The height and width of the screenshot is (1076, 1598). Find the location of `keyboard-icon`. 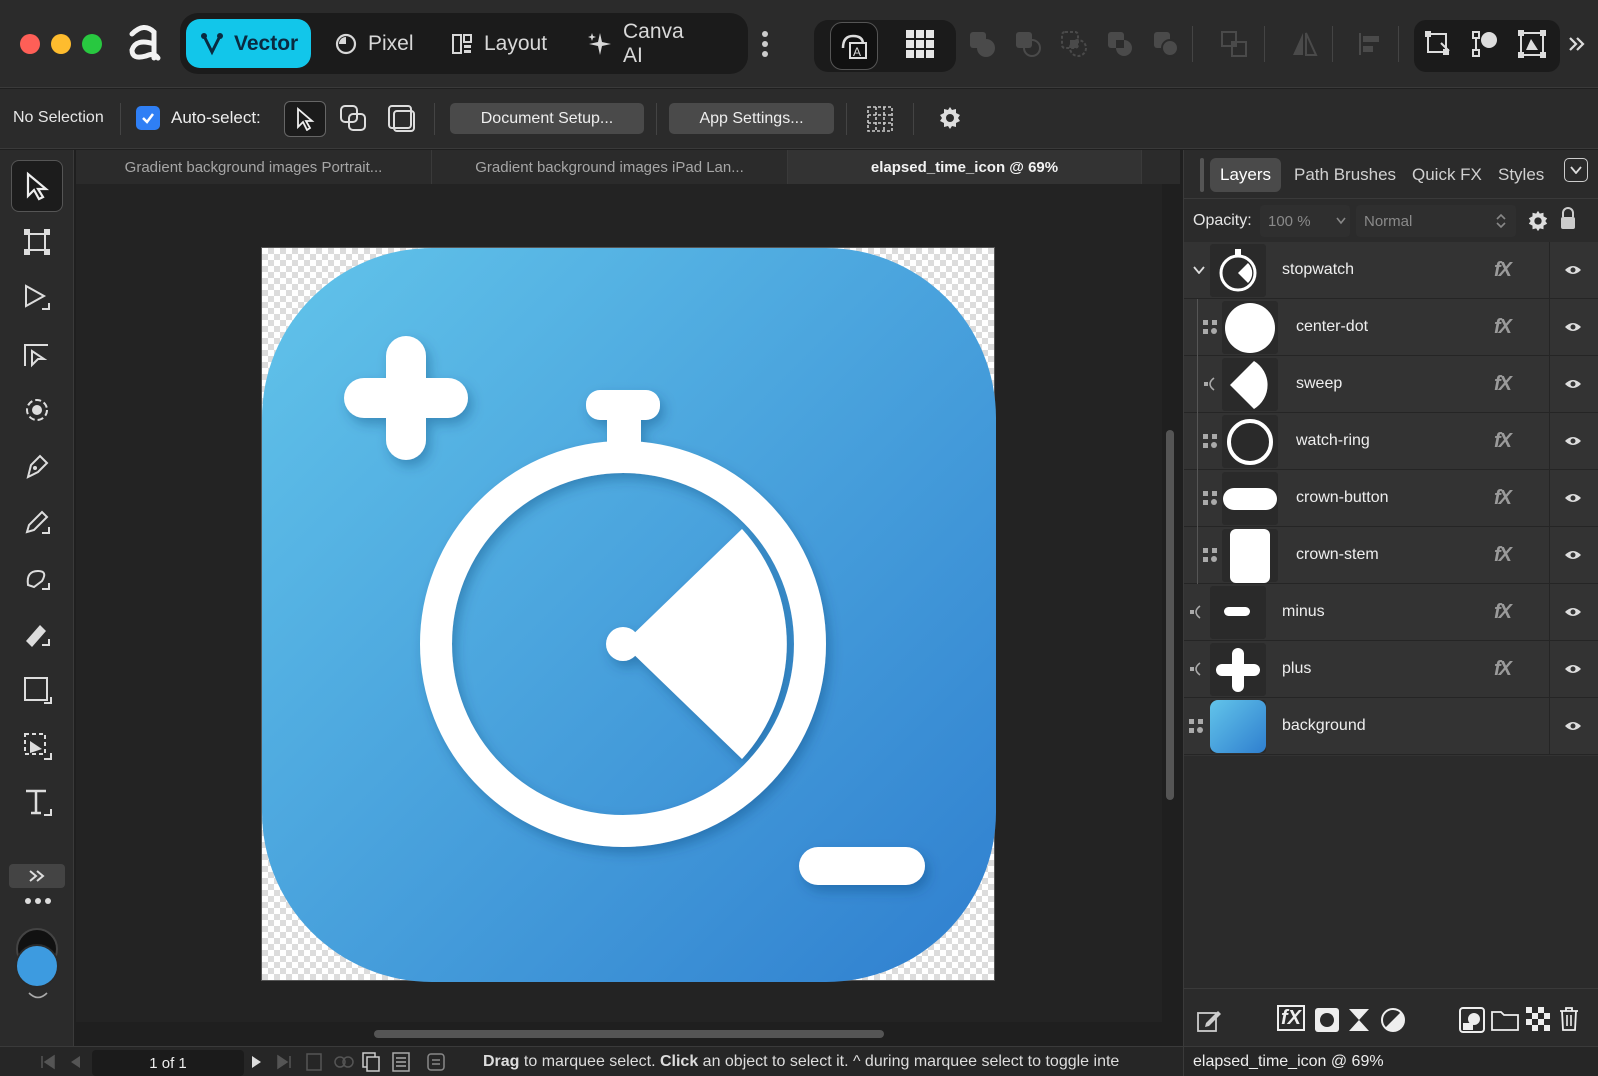

keyboard-icon is located at coordinates (436, 1062).